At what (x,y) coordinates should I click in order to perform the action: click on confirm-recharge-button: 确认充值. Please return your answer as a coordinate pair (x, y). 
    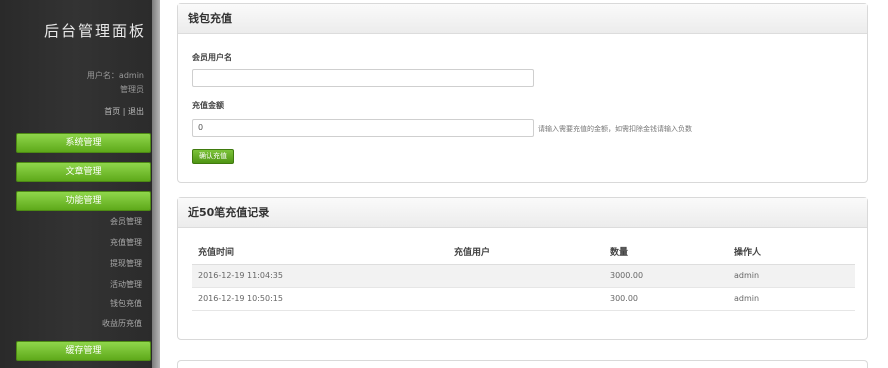
    Looking at the image, I should click on (213, 156).